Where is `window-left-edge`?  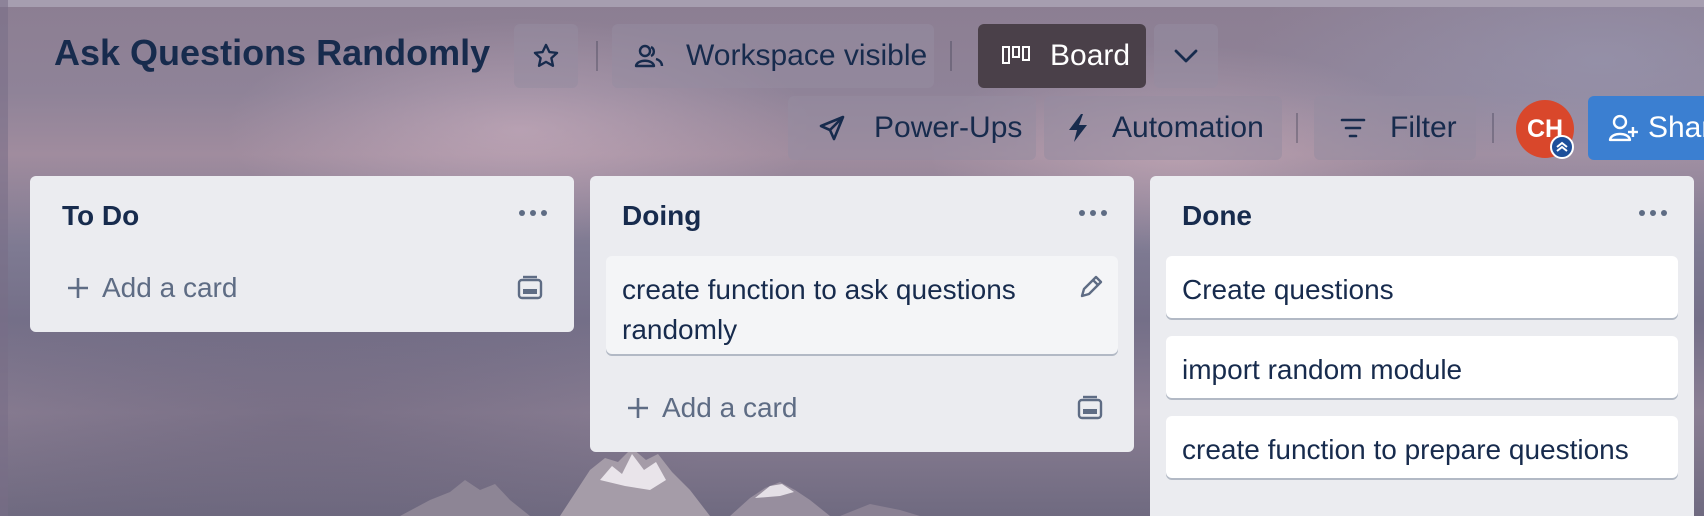
window-left-edge is located at coordinates (4, 258).